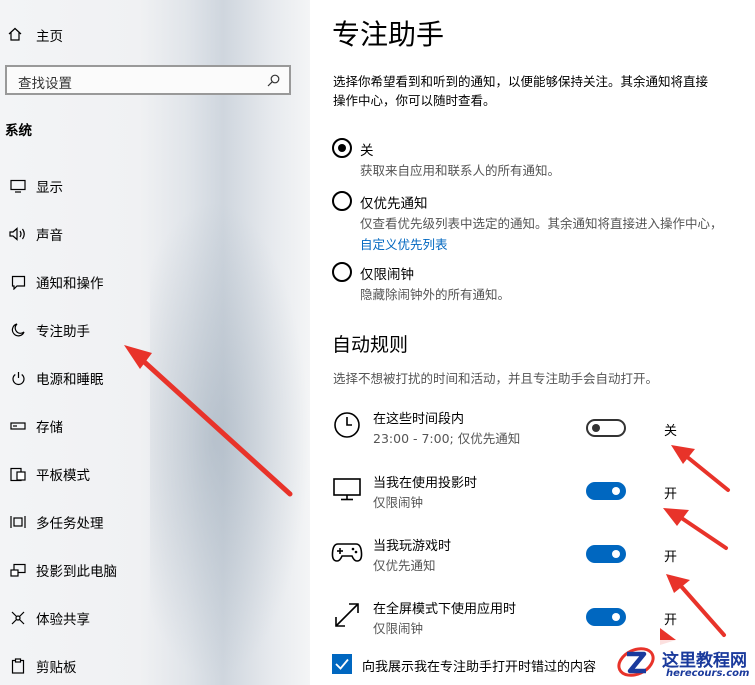 Image resolution: width=755 pixels, height=685 pixels. I want to click on fullscreen-icon, so click(347, 615).